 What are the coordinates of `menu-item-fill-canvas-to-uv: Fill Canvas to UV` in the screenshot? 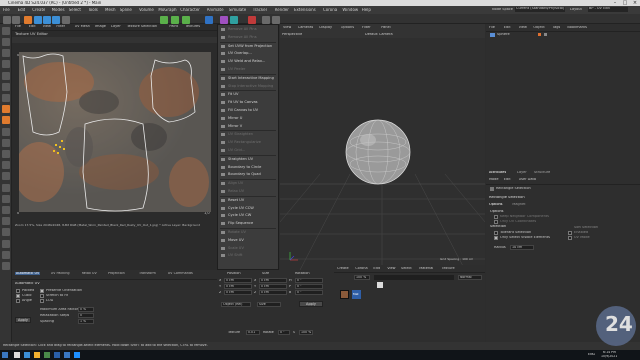 It's located at (248, 110).